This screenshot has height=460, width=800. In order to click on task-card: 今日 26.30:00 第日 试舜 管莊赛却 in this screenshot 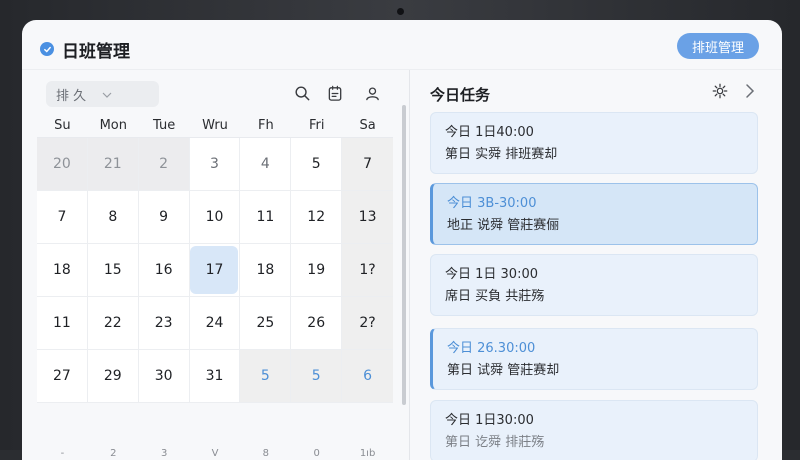, I will do `click(594, 359)`.